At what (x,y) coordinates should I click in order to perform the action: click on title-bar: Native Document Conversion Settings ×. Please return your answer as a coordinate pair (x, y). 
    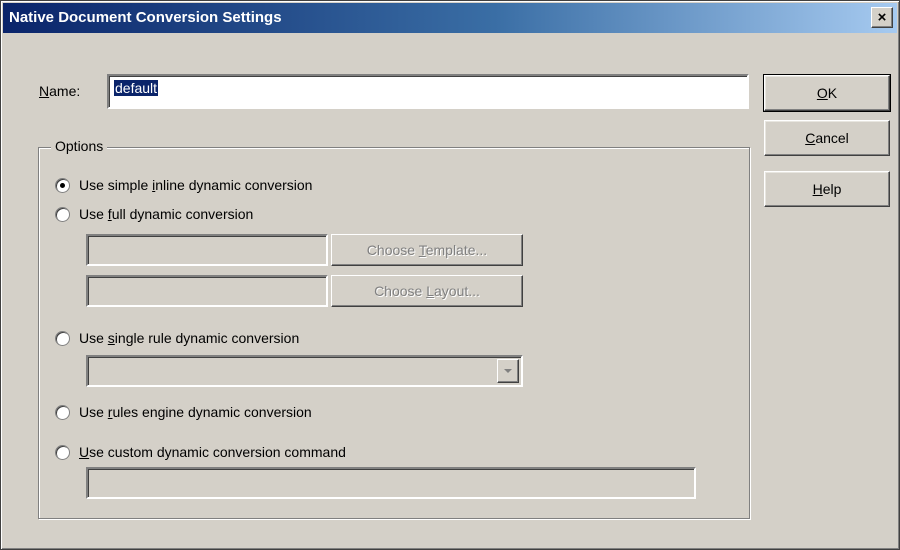
    Looking at the image, I should click on (450, 18).